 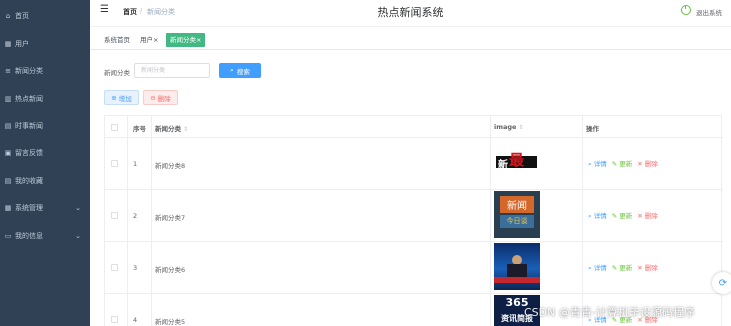 What do you see at coordinates (135, 268) in the screenshot?
I see `row-index: 3` at bounding box center [135, 268].